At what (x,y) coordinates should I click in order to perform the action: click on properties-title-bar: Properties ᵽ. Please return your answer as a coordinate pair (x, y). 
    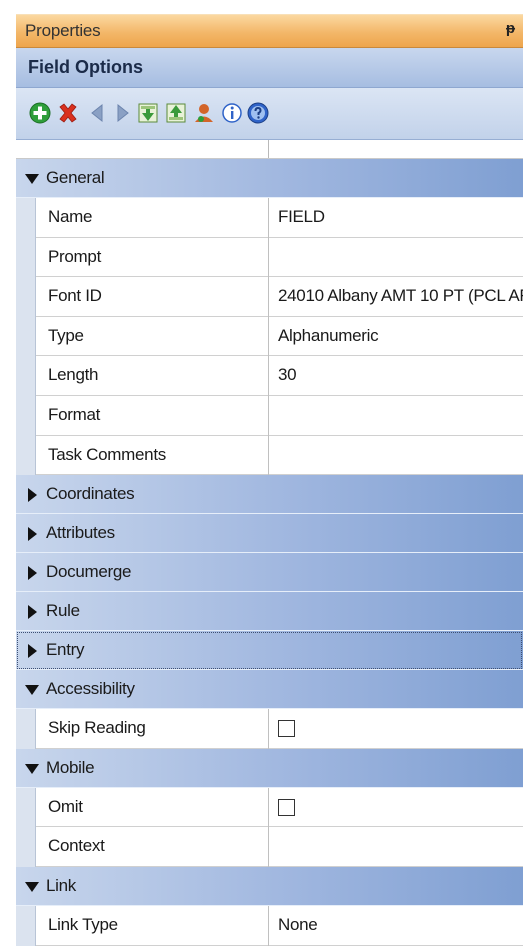
    Looking at the image, I should click on (269, 31).